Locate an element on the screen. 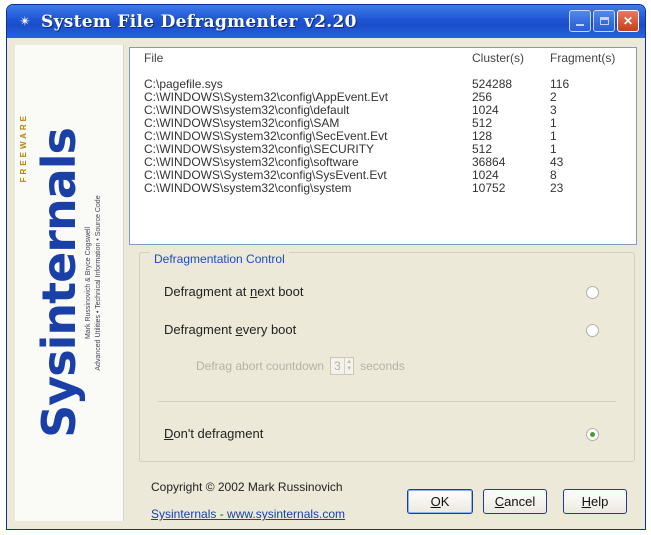 This screenshot has width=651, height=535. maximize-icon is located at coordinates (604, 21).